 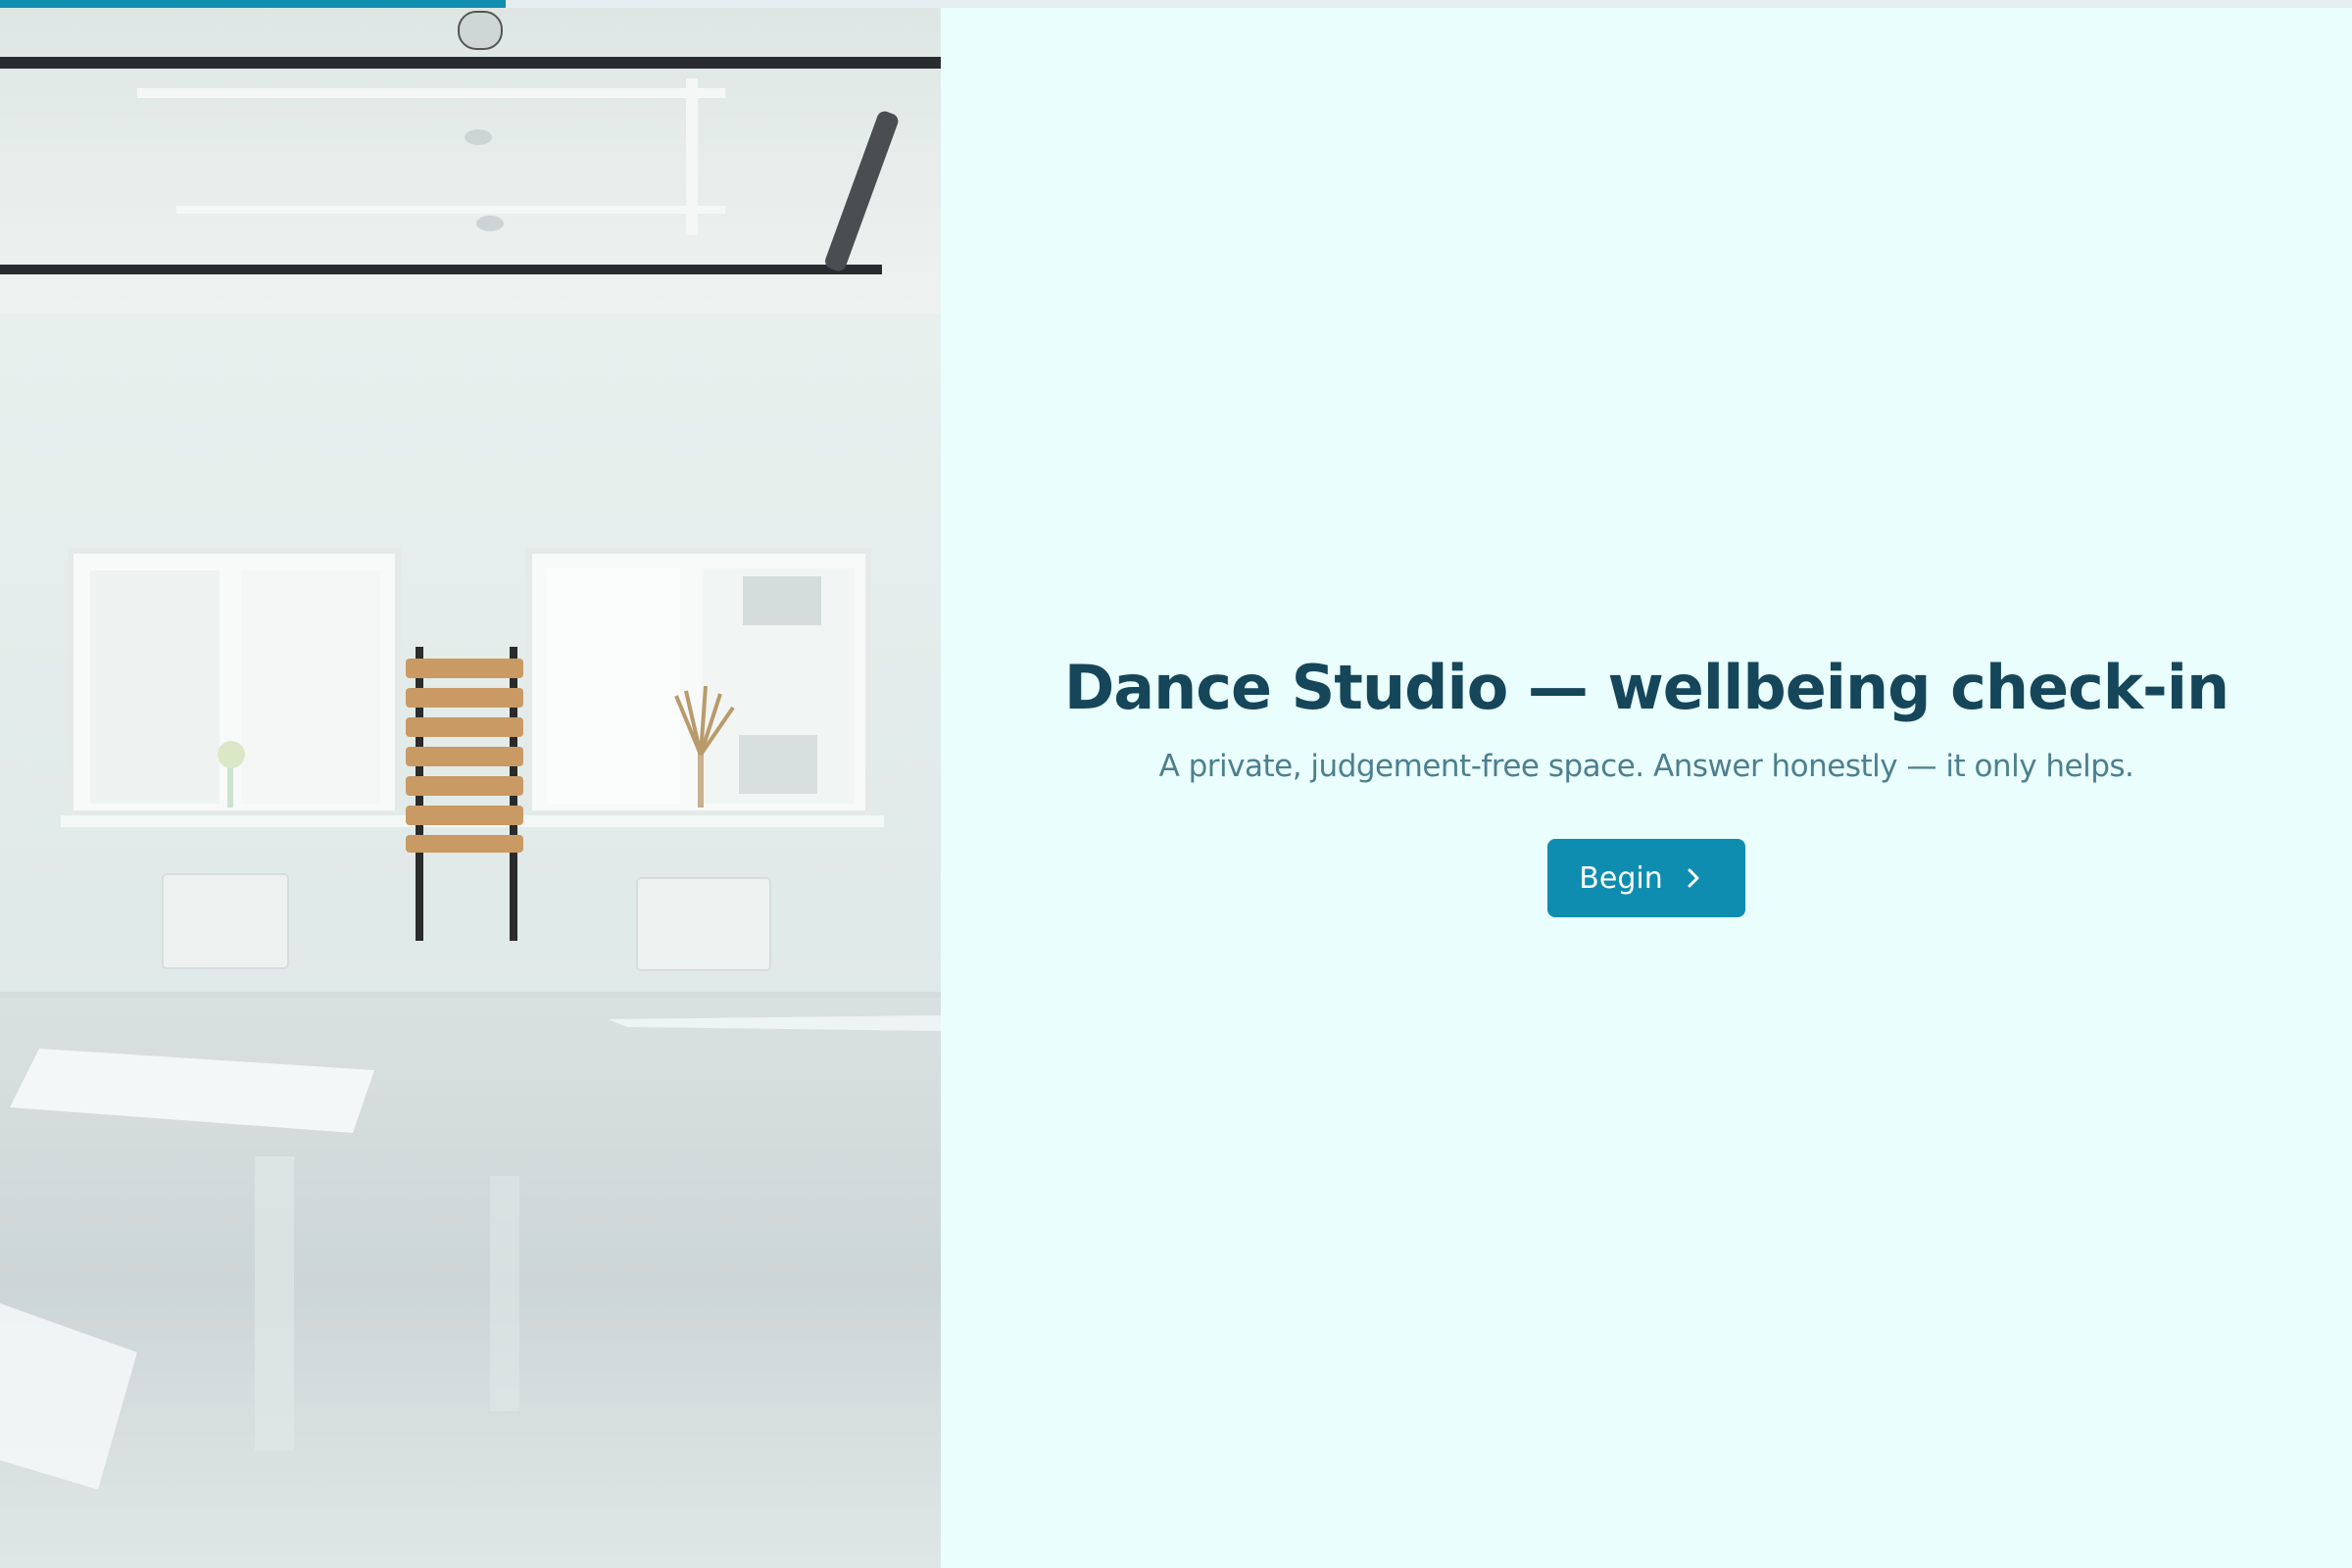 What do you see at coordinates (253, 4) in the screenshot?
I see `progress-bar-fill` at bounding box center [253, 4].